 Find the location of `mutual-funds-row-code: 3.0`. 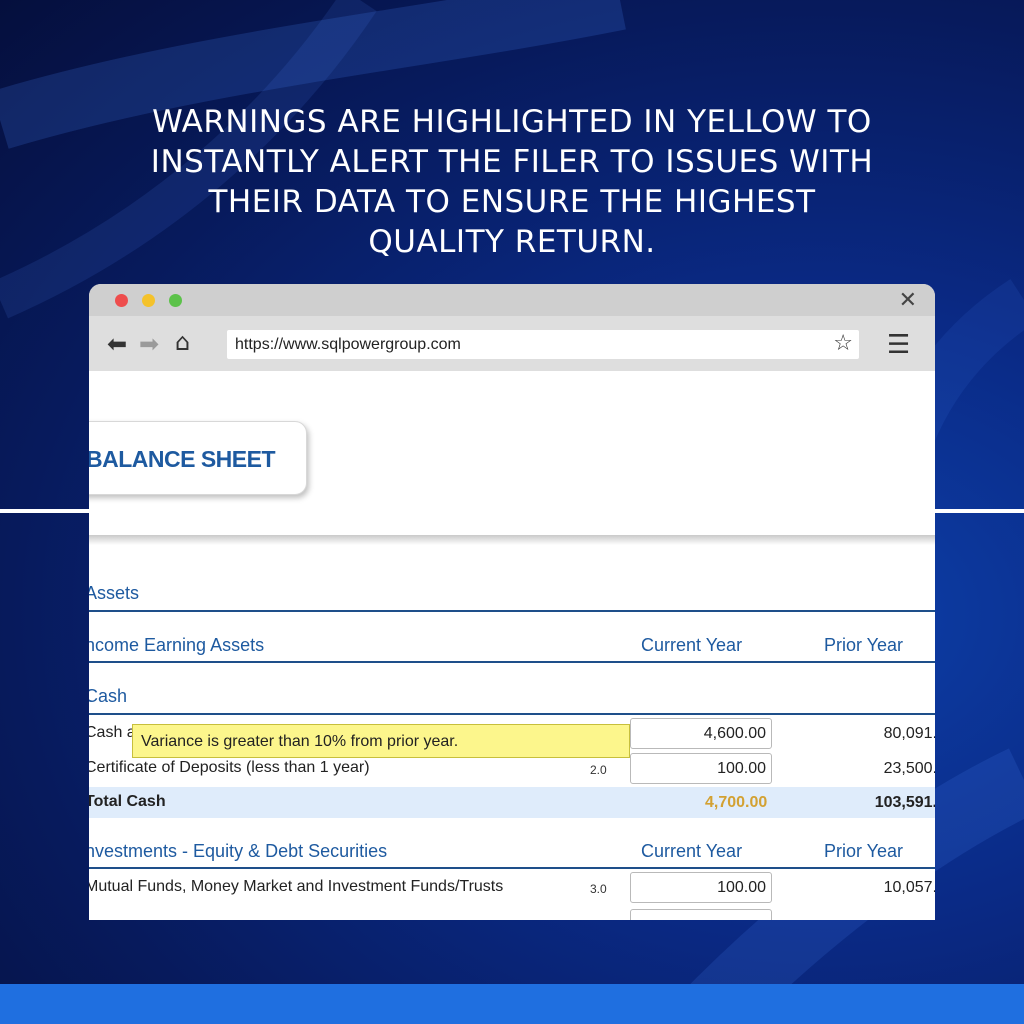

mutual-funds-row-code: 3.0 is located at coordinates (598, 889).